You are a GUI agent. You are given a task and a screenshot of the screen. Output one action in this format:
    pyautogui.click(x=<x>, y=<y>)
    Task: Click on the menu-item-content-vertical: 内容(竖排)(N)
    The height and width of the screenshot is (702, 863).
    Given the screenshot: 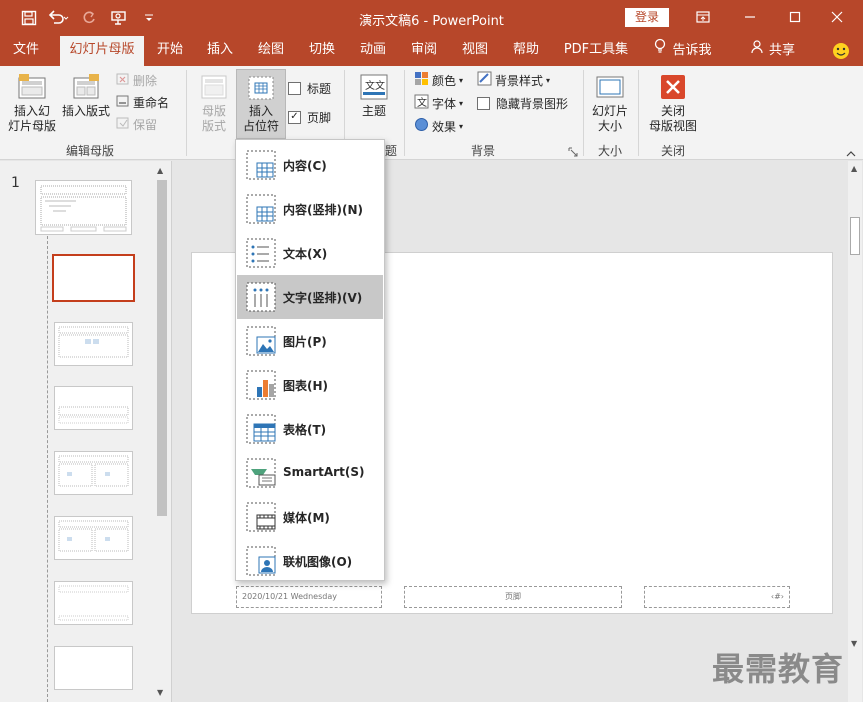 What is the action you would take?
    pyautogui.click(x=310, y=209)
    